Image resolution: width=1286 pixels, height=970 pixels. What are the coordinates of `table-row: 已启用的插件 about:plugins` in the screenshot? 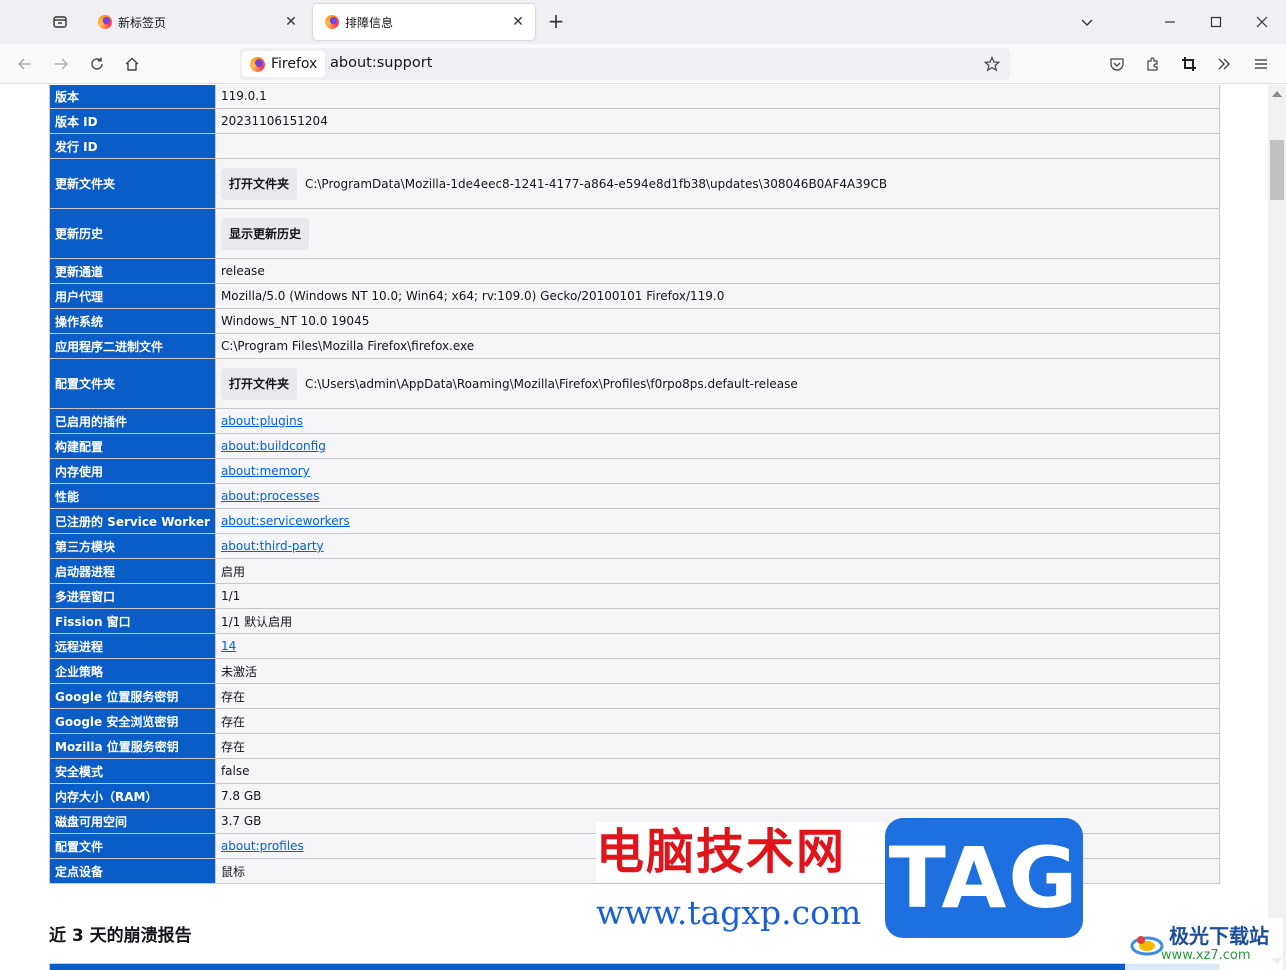 It's located at (635, 421).